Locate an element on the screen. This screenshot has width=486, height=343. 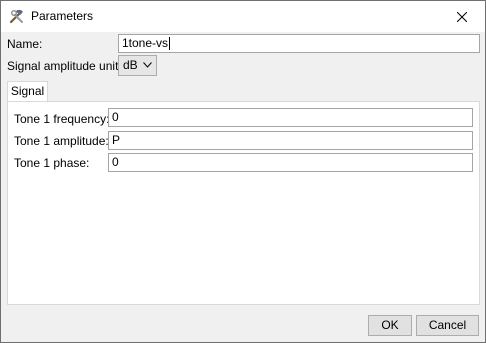
tone1-phase-field: 0 is located at coordinates (290, 162).